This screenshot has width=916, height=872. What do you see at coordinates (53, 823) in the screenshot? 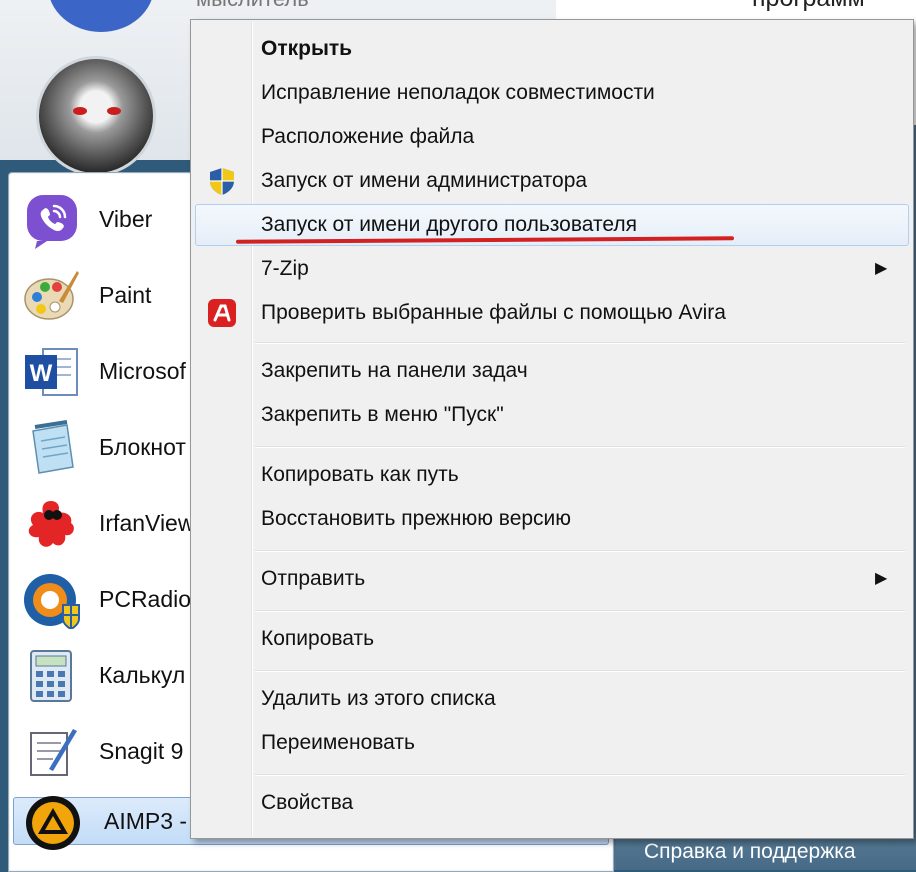
I see `aimp-icon` at bounding box center [53, 823].